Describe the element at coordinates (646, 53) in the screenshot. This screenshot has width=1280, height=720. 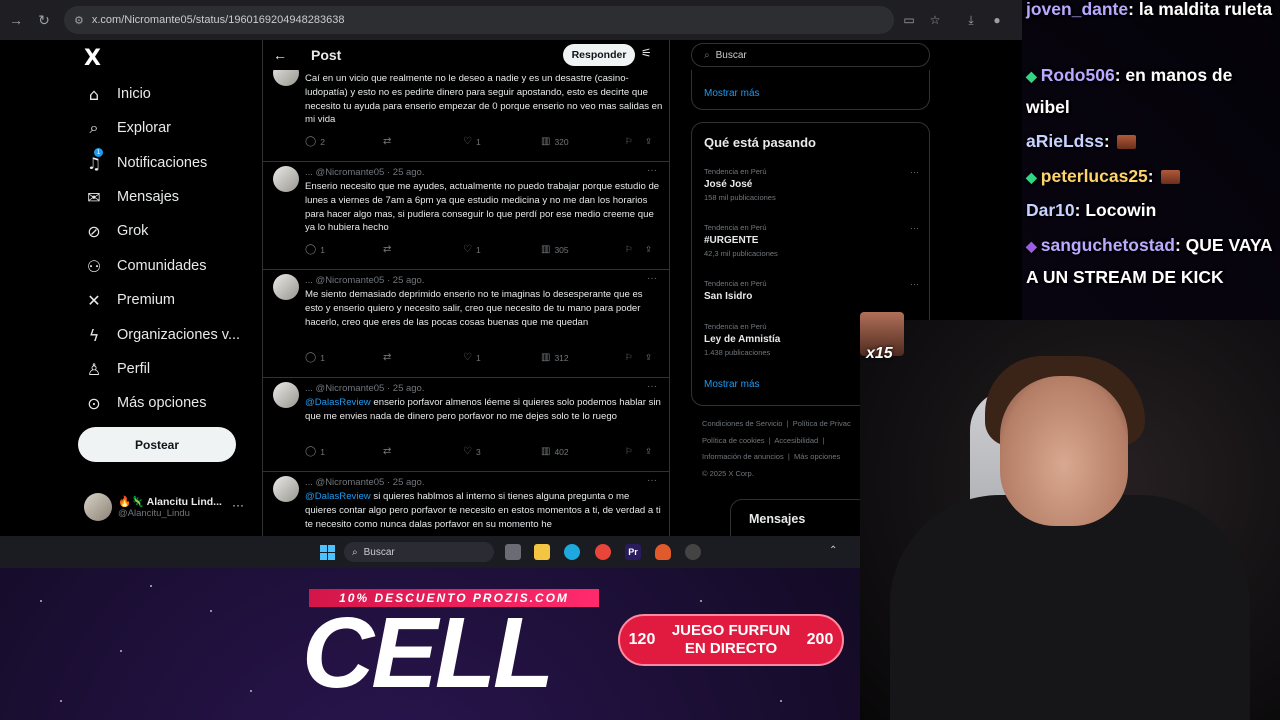
I see `sliders-icon: ⚟` at that location.